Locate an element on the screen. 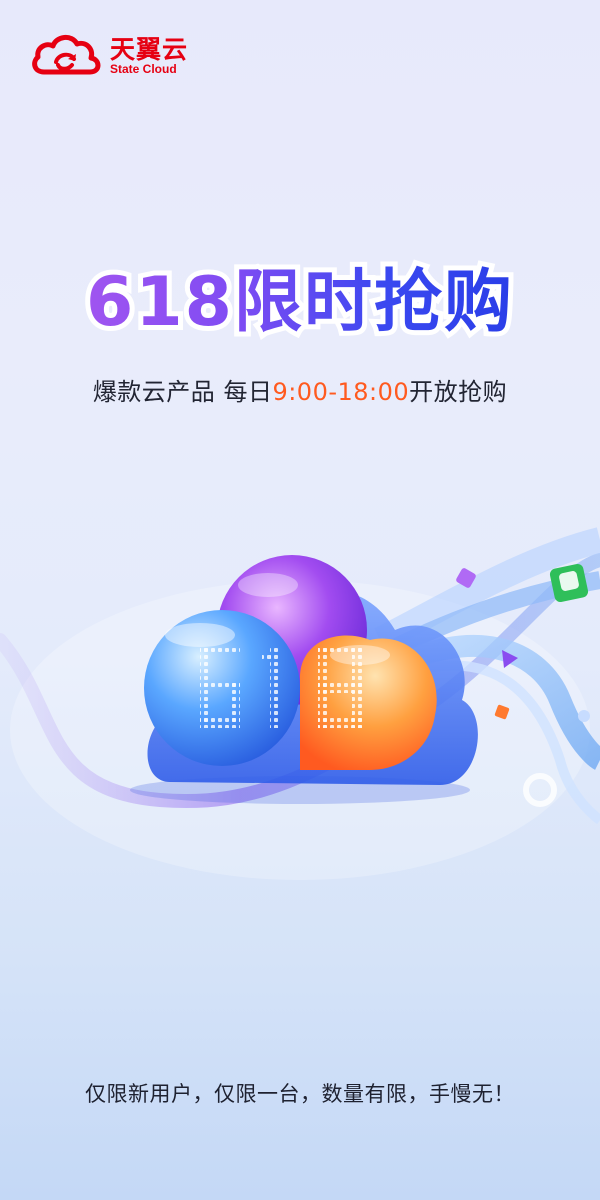 This screenshot has height=1200, width=600. page-title: 618限时抢购 is located at coordinates (300, 303).